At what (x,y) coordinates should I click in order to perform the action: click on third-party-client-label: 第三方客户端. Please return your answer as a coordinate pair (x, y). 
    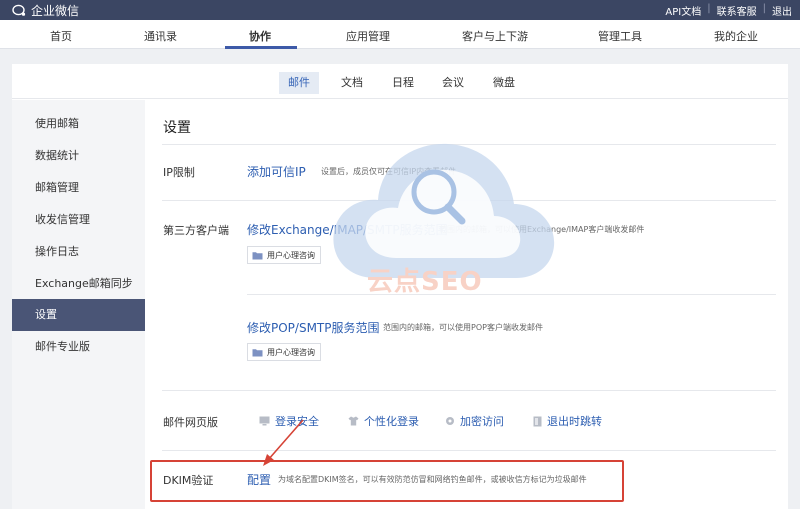
    Looking at the image, I should click on (196, 230).